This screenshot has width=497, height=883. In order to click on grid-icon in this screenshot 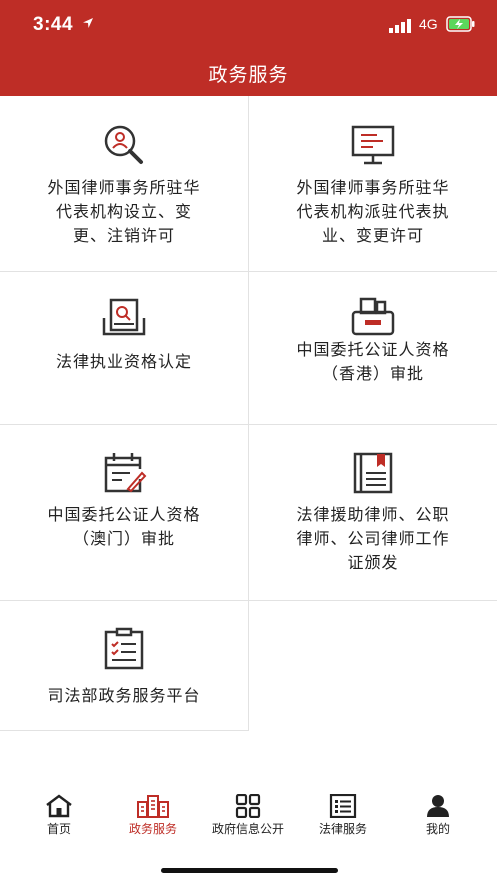, I will do `click(248, 806)`.